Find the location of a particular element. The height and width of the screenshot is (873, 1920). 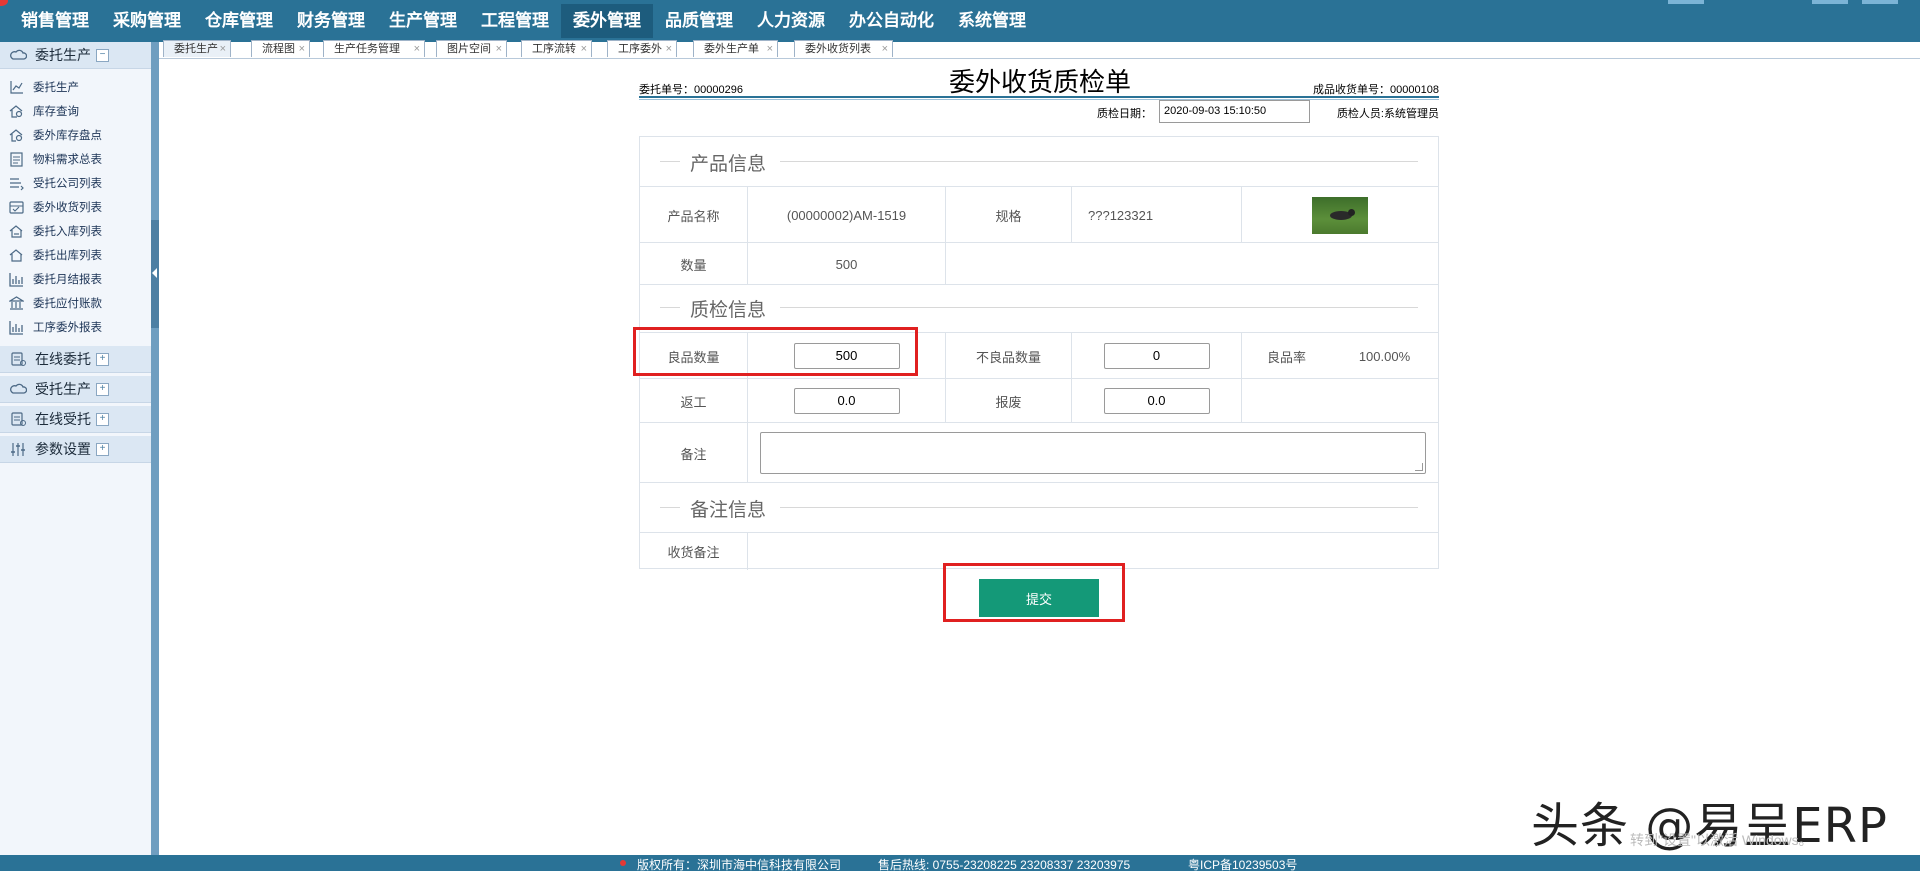

sidebar-item-accounts-payable: 委托应付账款 is located at coordinates (75, 303).